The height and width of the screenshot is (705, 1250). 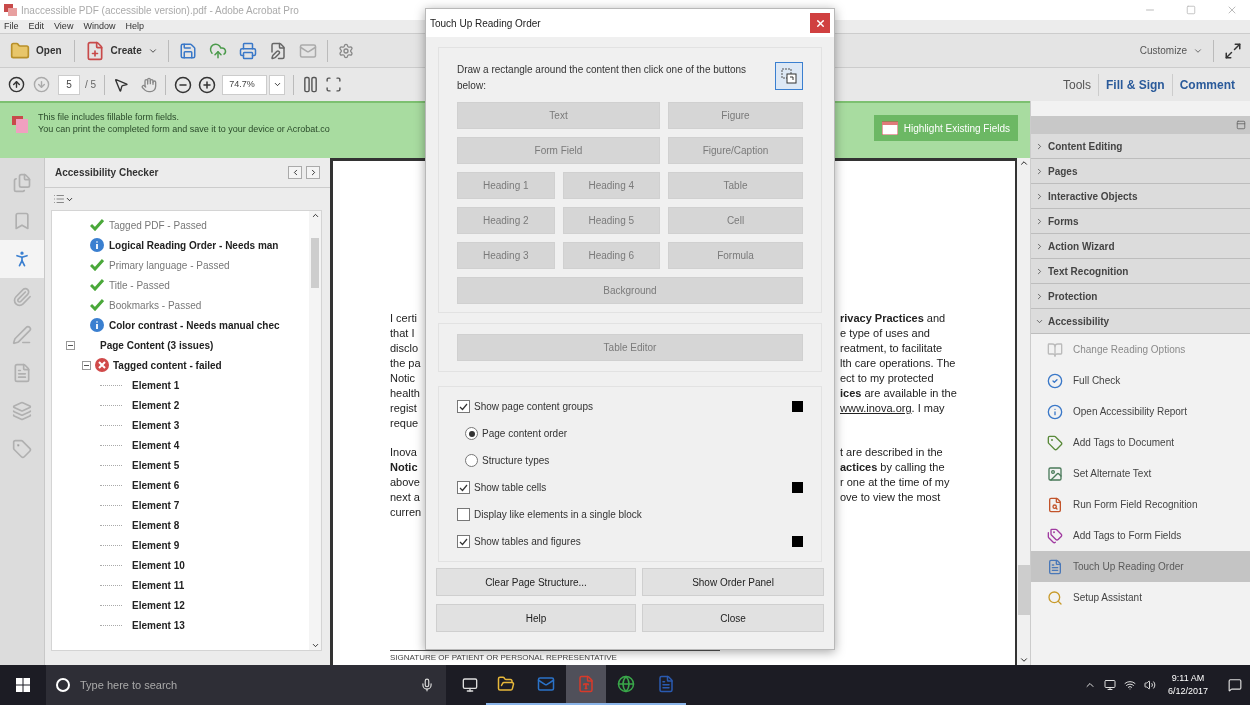 I want to click on section-header: Forms, so click(x=1140, y=221).